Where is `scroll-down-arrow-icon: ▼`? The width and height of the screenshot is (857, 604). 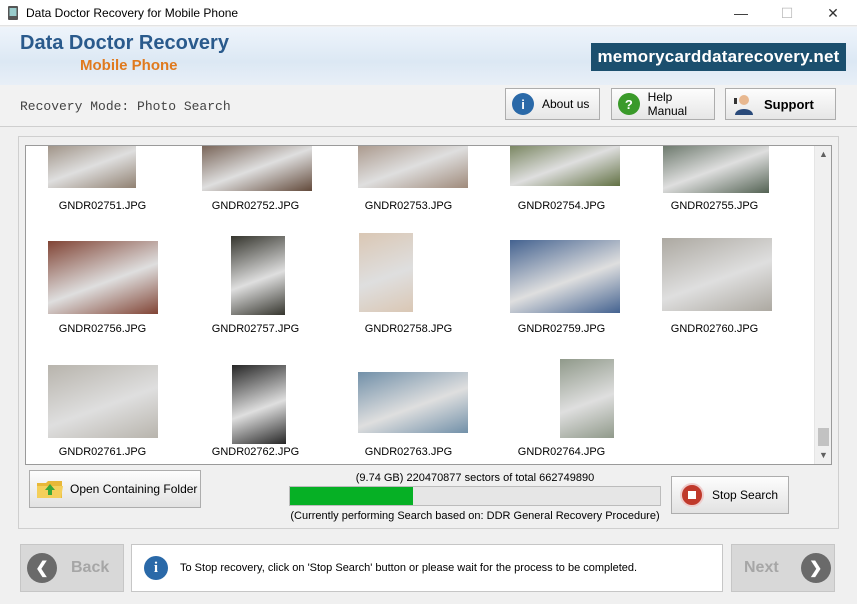
scroll-down-arrow-icon: ▼ is located at coordinates (823, 455).